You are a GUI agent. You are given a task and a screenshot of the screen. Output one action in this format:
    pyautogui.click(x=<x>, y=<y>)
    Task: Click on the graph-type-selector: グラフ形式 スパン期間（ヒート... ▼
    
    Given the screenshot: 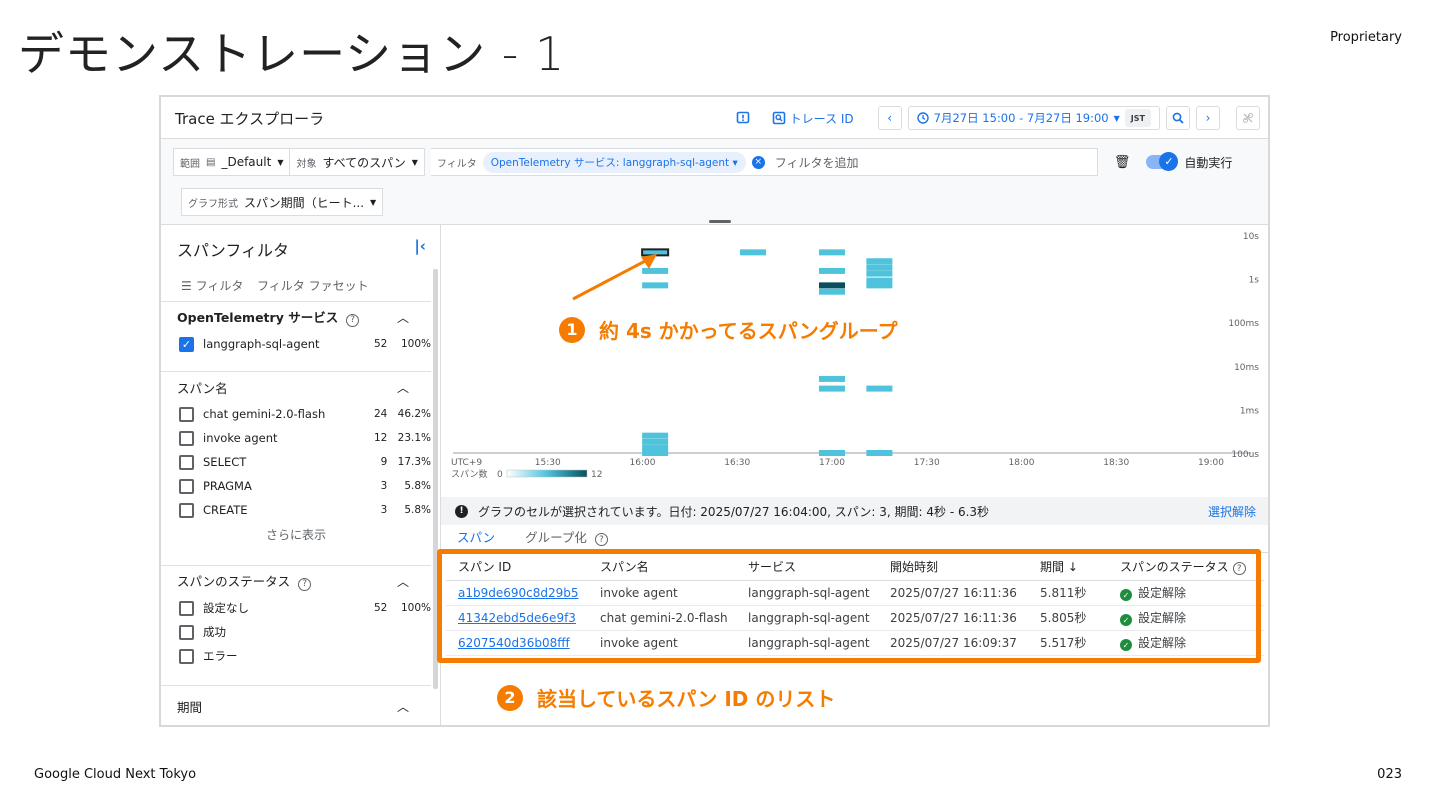 What is the action you would take?
    pyautogui.click(x=282, y=202)
    